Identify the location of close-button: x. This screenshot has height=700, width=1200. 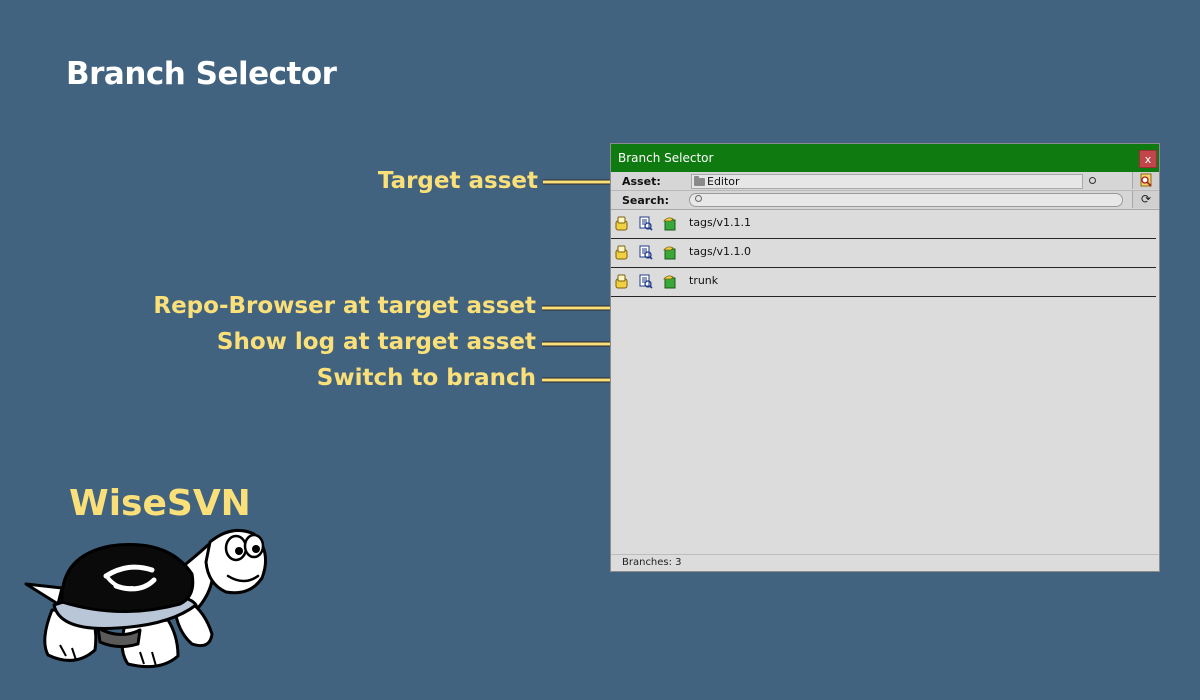
(1148, 159).